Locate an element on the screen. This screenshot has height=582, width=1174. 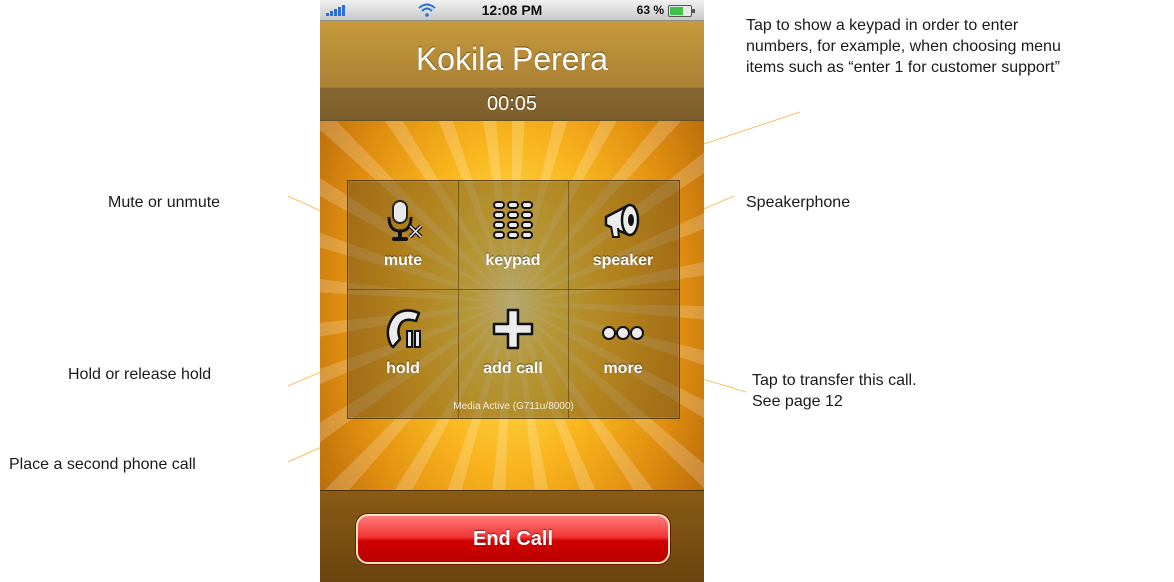
call-header: Kokila Perera 00:05 is located at coordinates (512, 71).